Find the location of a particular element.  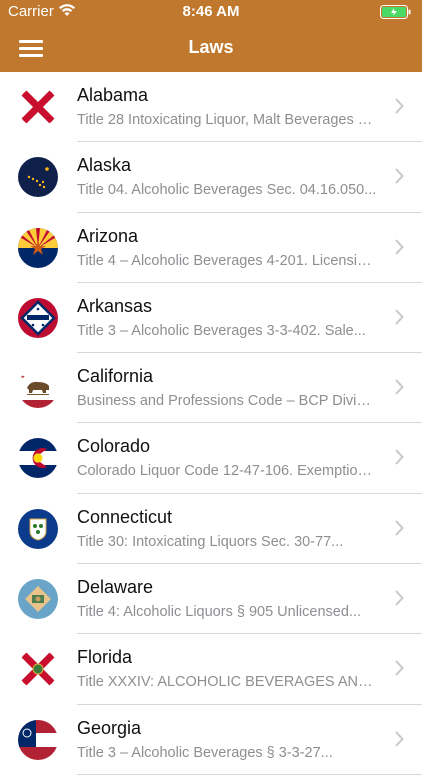

state-name: Arizona is located at coordinates (108, 235).